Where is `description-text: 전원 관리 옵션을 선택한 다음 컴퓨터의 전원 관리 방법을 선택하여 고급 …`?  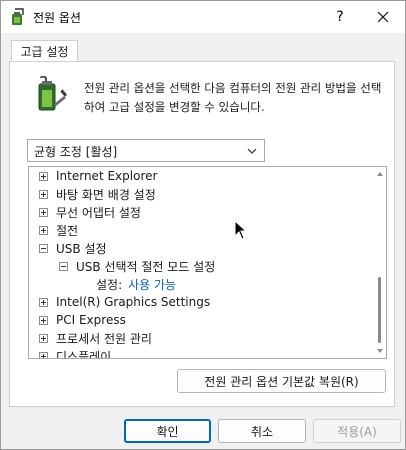 description-text: 전원 관리 옵션을 선택한 다음 컴퓨터의 전원 관리 방법을 선택하여 고급 … is located at coordinates (233, 97).